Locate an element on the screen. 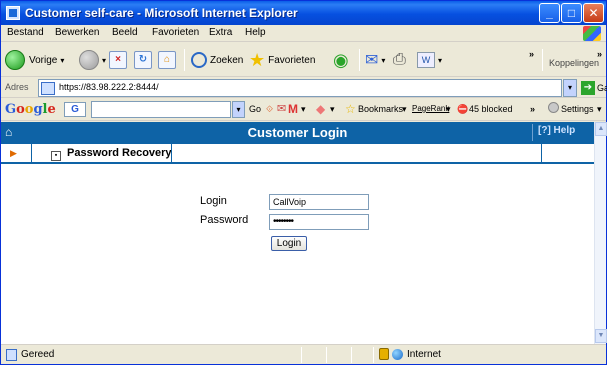 This screenshot has width=607, height=365. favorites-star-icon: ★ is located at coordinates (257, 59).